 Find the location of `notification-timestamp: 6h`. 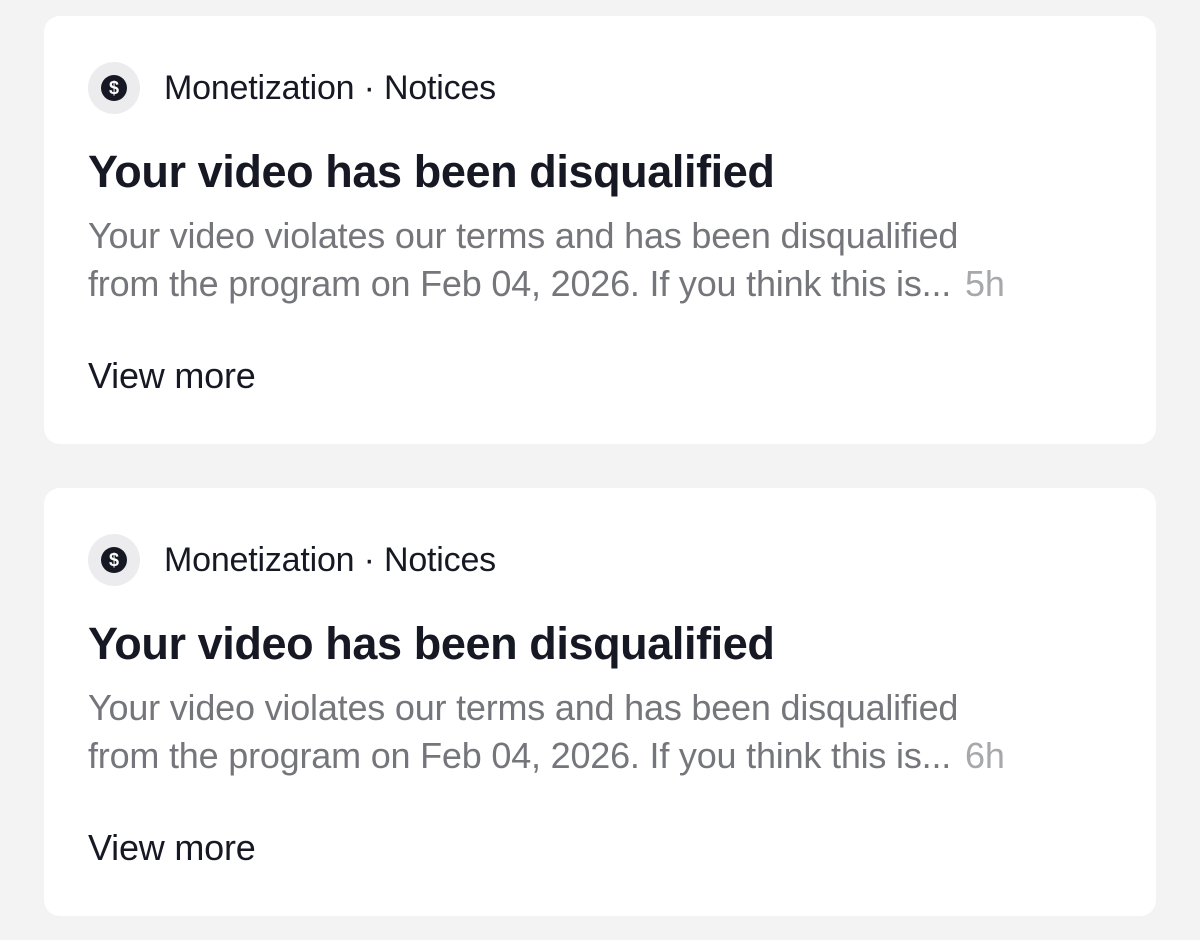

notification-timestamp: 6h is located at coordinates (985, 755).